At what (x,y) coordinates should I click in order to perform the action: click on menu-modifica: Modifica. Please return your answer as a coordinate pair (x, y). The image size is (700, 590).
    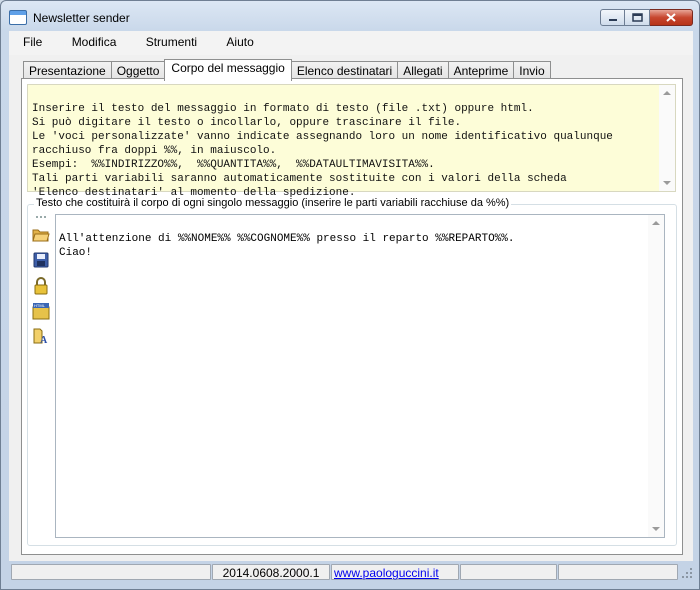
    Looking at the image, I should click on (93, 43).